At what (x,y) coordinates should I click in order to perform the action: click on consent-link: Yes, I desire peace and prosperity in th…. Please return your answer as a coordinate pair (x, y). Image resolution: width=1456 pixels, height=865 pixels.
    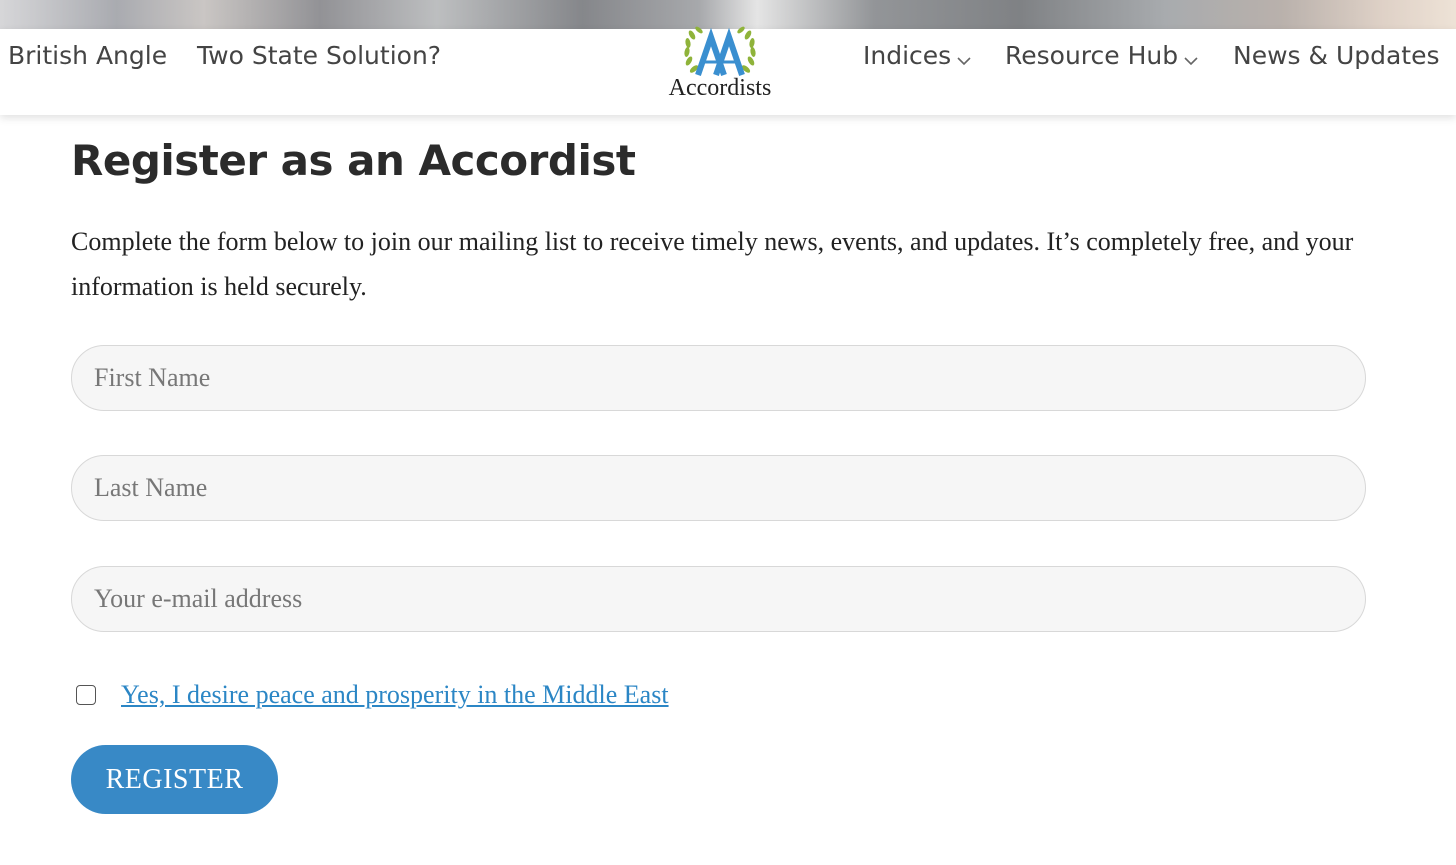
    Looking at the image, I should click on (395, 695).